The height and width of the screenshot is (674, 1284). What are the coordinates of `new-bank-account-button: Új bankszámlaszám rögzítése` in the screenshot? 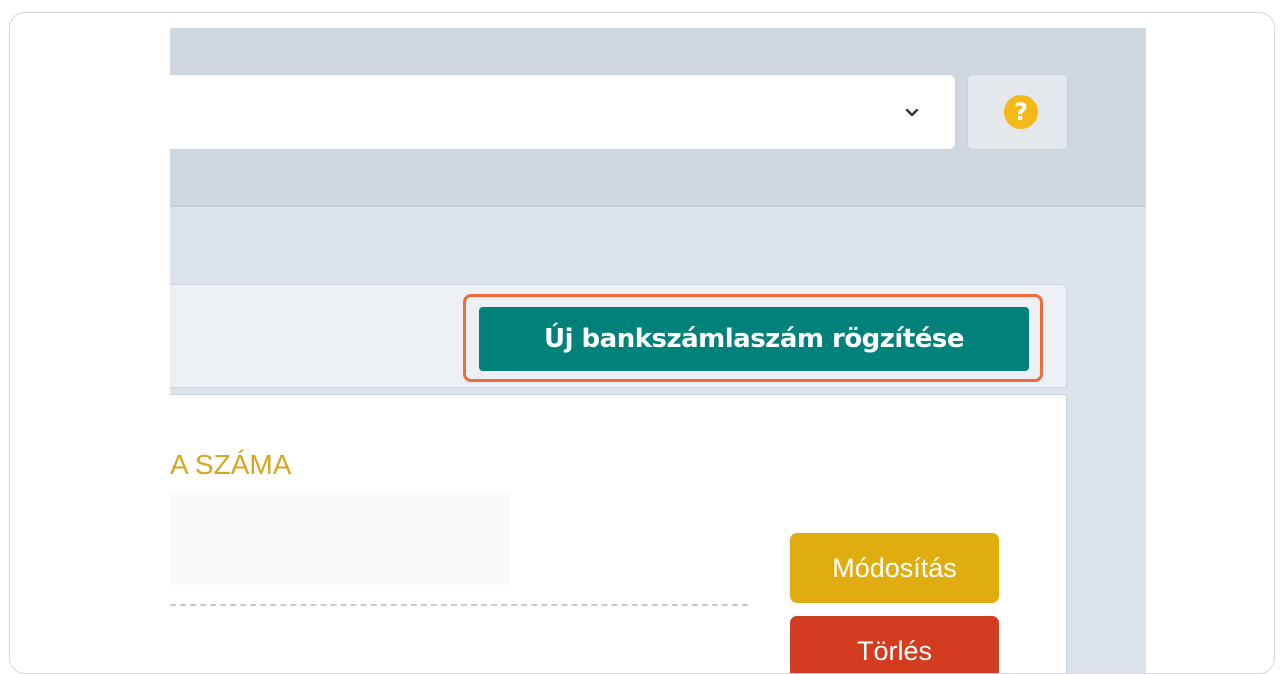 It's located at (754, 339).